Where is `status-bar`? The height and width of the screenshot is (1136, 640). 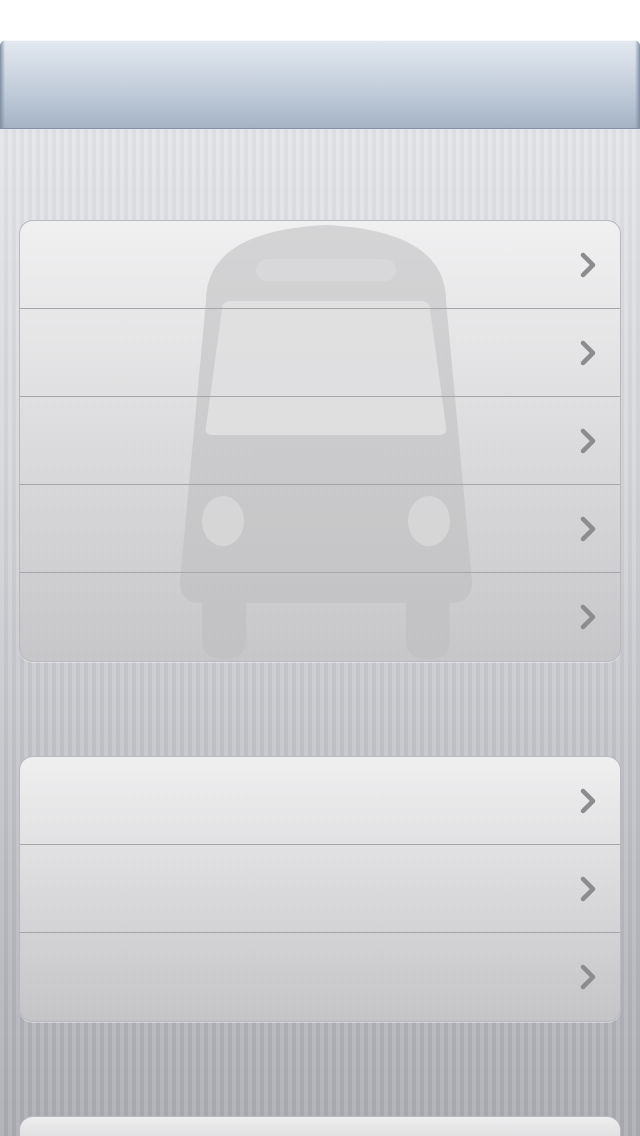
status-bar is located at coordinates (320, 20).